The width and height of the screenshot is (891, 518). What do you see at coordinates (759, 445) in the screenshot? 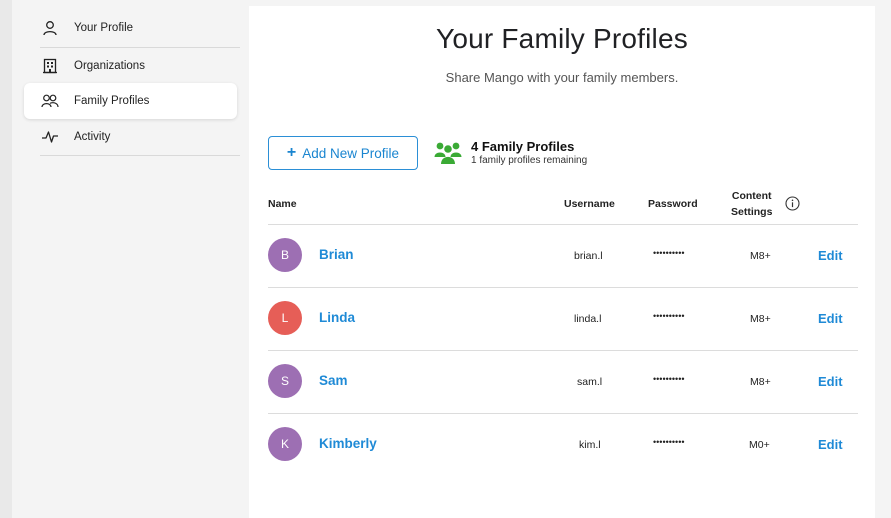
I see `content-setting-cell: M0+` at bounding box center [759, 445].